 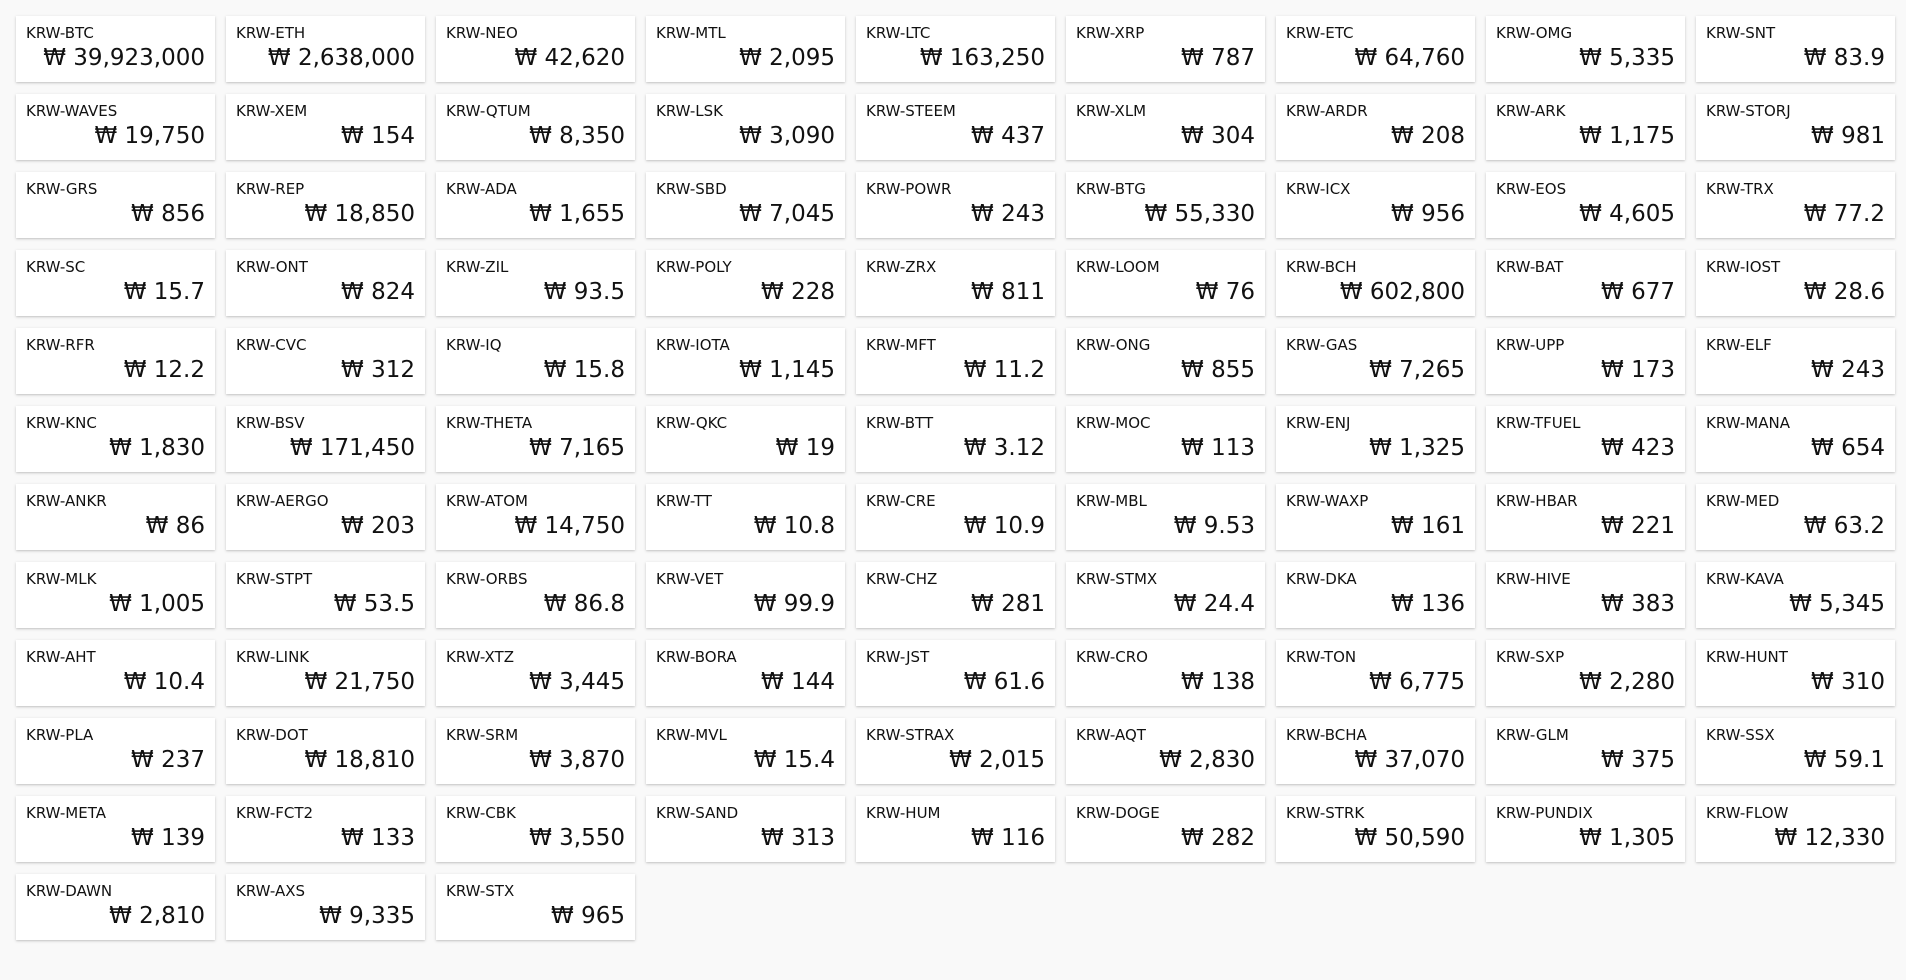 I want to click on ticker-card: KRW-LTC ₩ 163,250, so click(x=955, y=49).